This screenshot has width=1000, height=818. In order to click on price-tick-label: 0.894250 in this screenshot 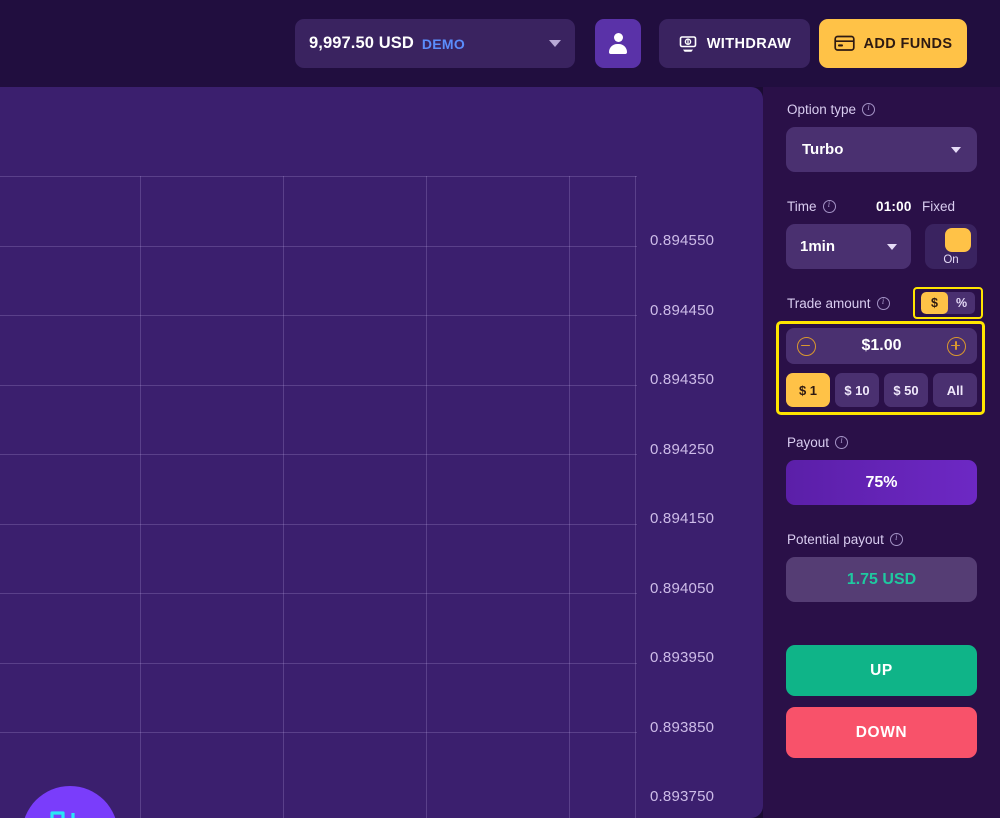, I will do `click(682, 449)`.